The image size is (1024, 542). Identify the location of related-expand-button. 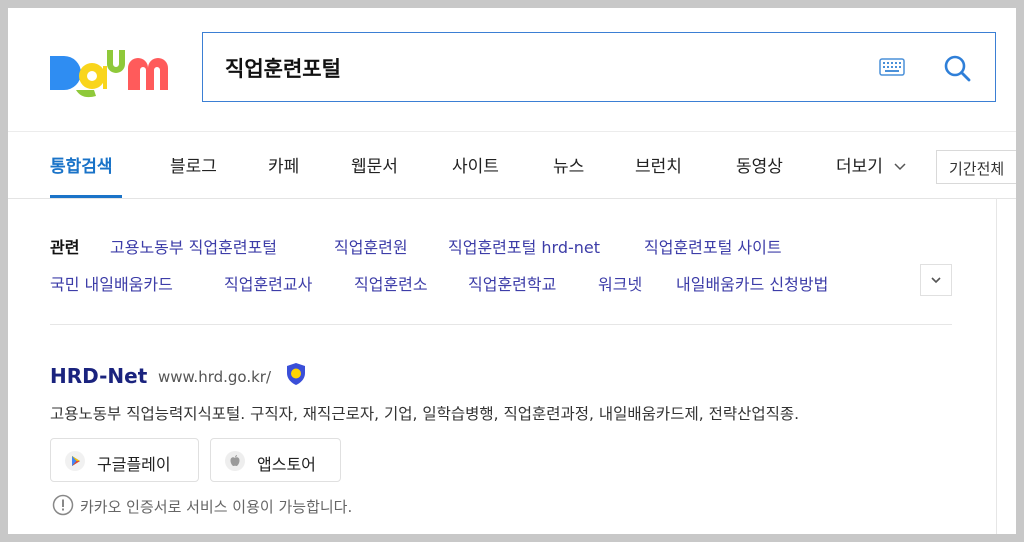
(936, 280).